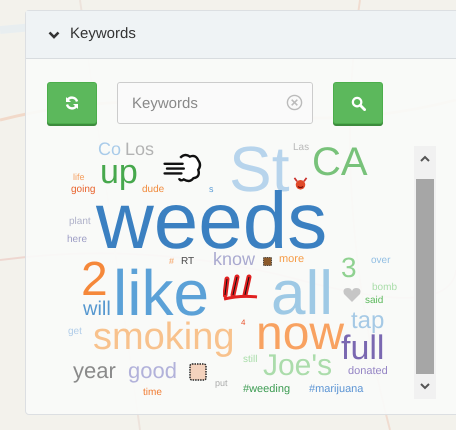 The image size is (456, 430). I want to click on cloud-word: RT, so click(187, 261).